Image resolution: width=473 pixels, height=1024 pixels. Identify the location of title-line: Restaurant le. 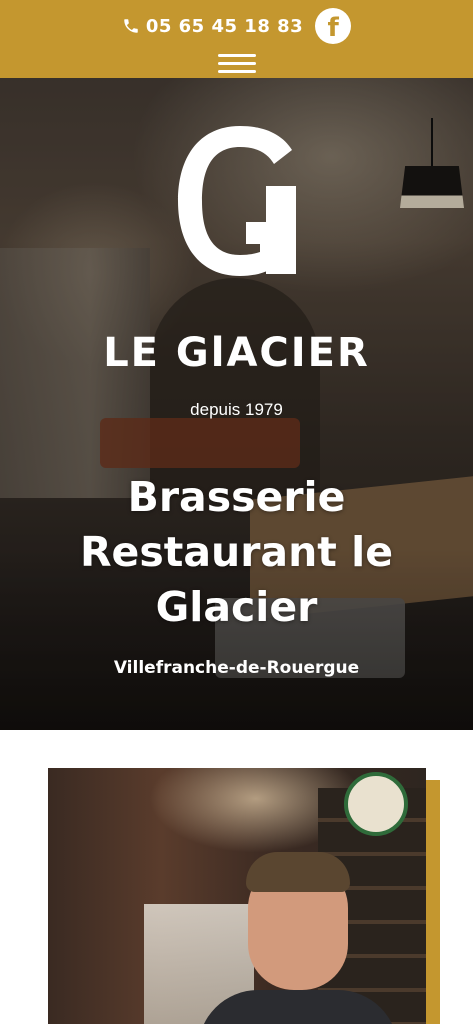
(236, 552).